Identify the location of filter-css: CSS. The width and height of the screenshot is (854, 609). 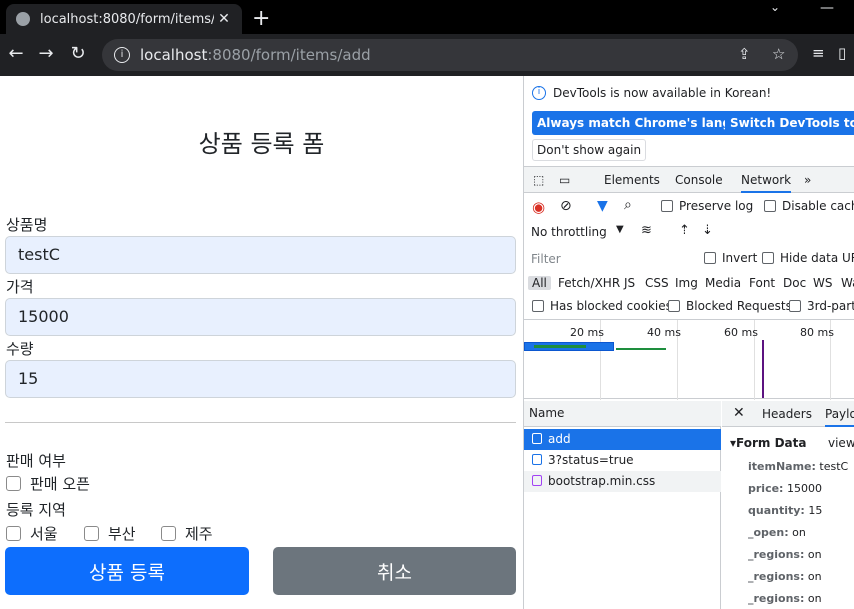
(657, 283).